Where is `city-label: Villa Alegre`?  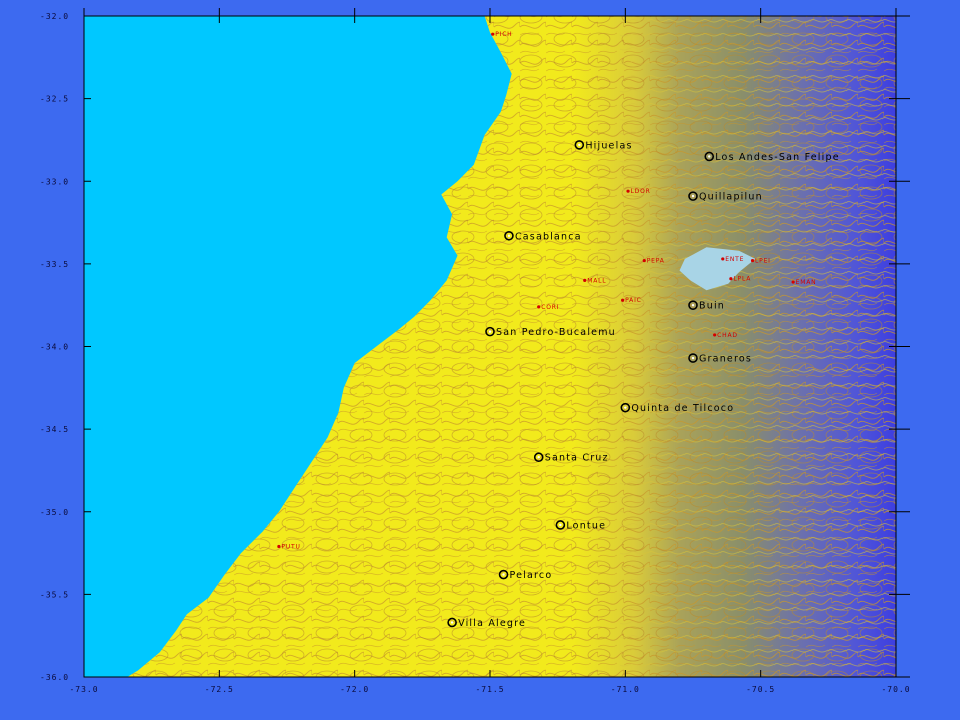 city-label: Villa Alegre is located at coordinates (492, 623).